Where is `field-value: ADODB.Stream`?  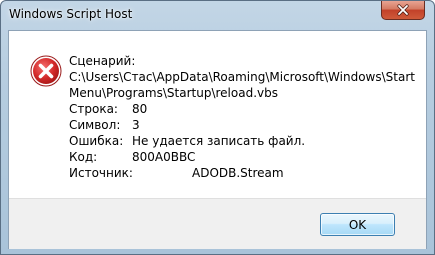 field-value: ADODB.Stream is located at coordinates (238, 173).